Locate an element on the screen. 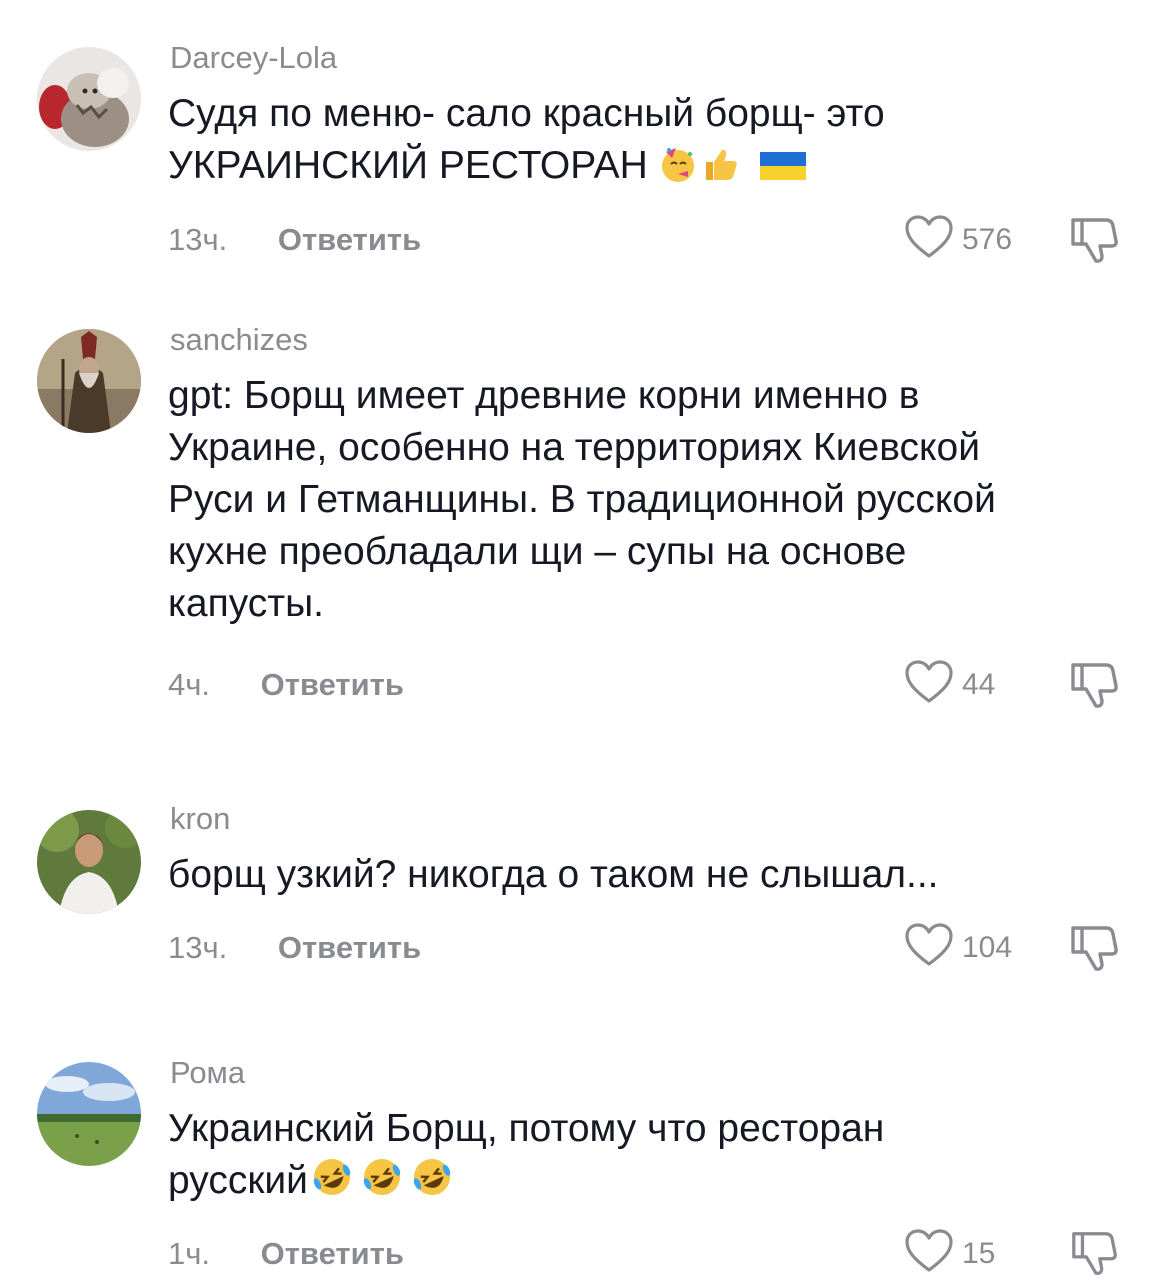 The image size is (1153, 1283). comment-time: 4ч. is located at coordinates (189, 684).